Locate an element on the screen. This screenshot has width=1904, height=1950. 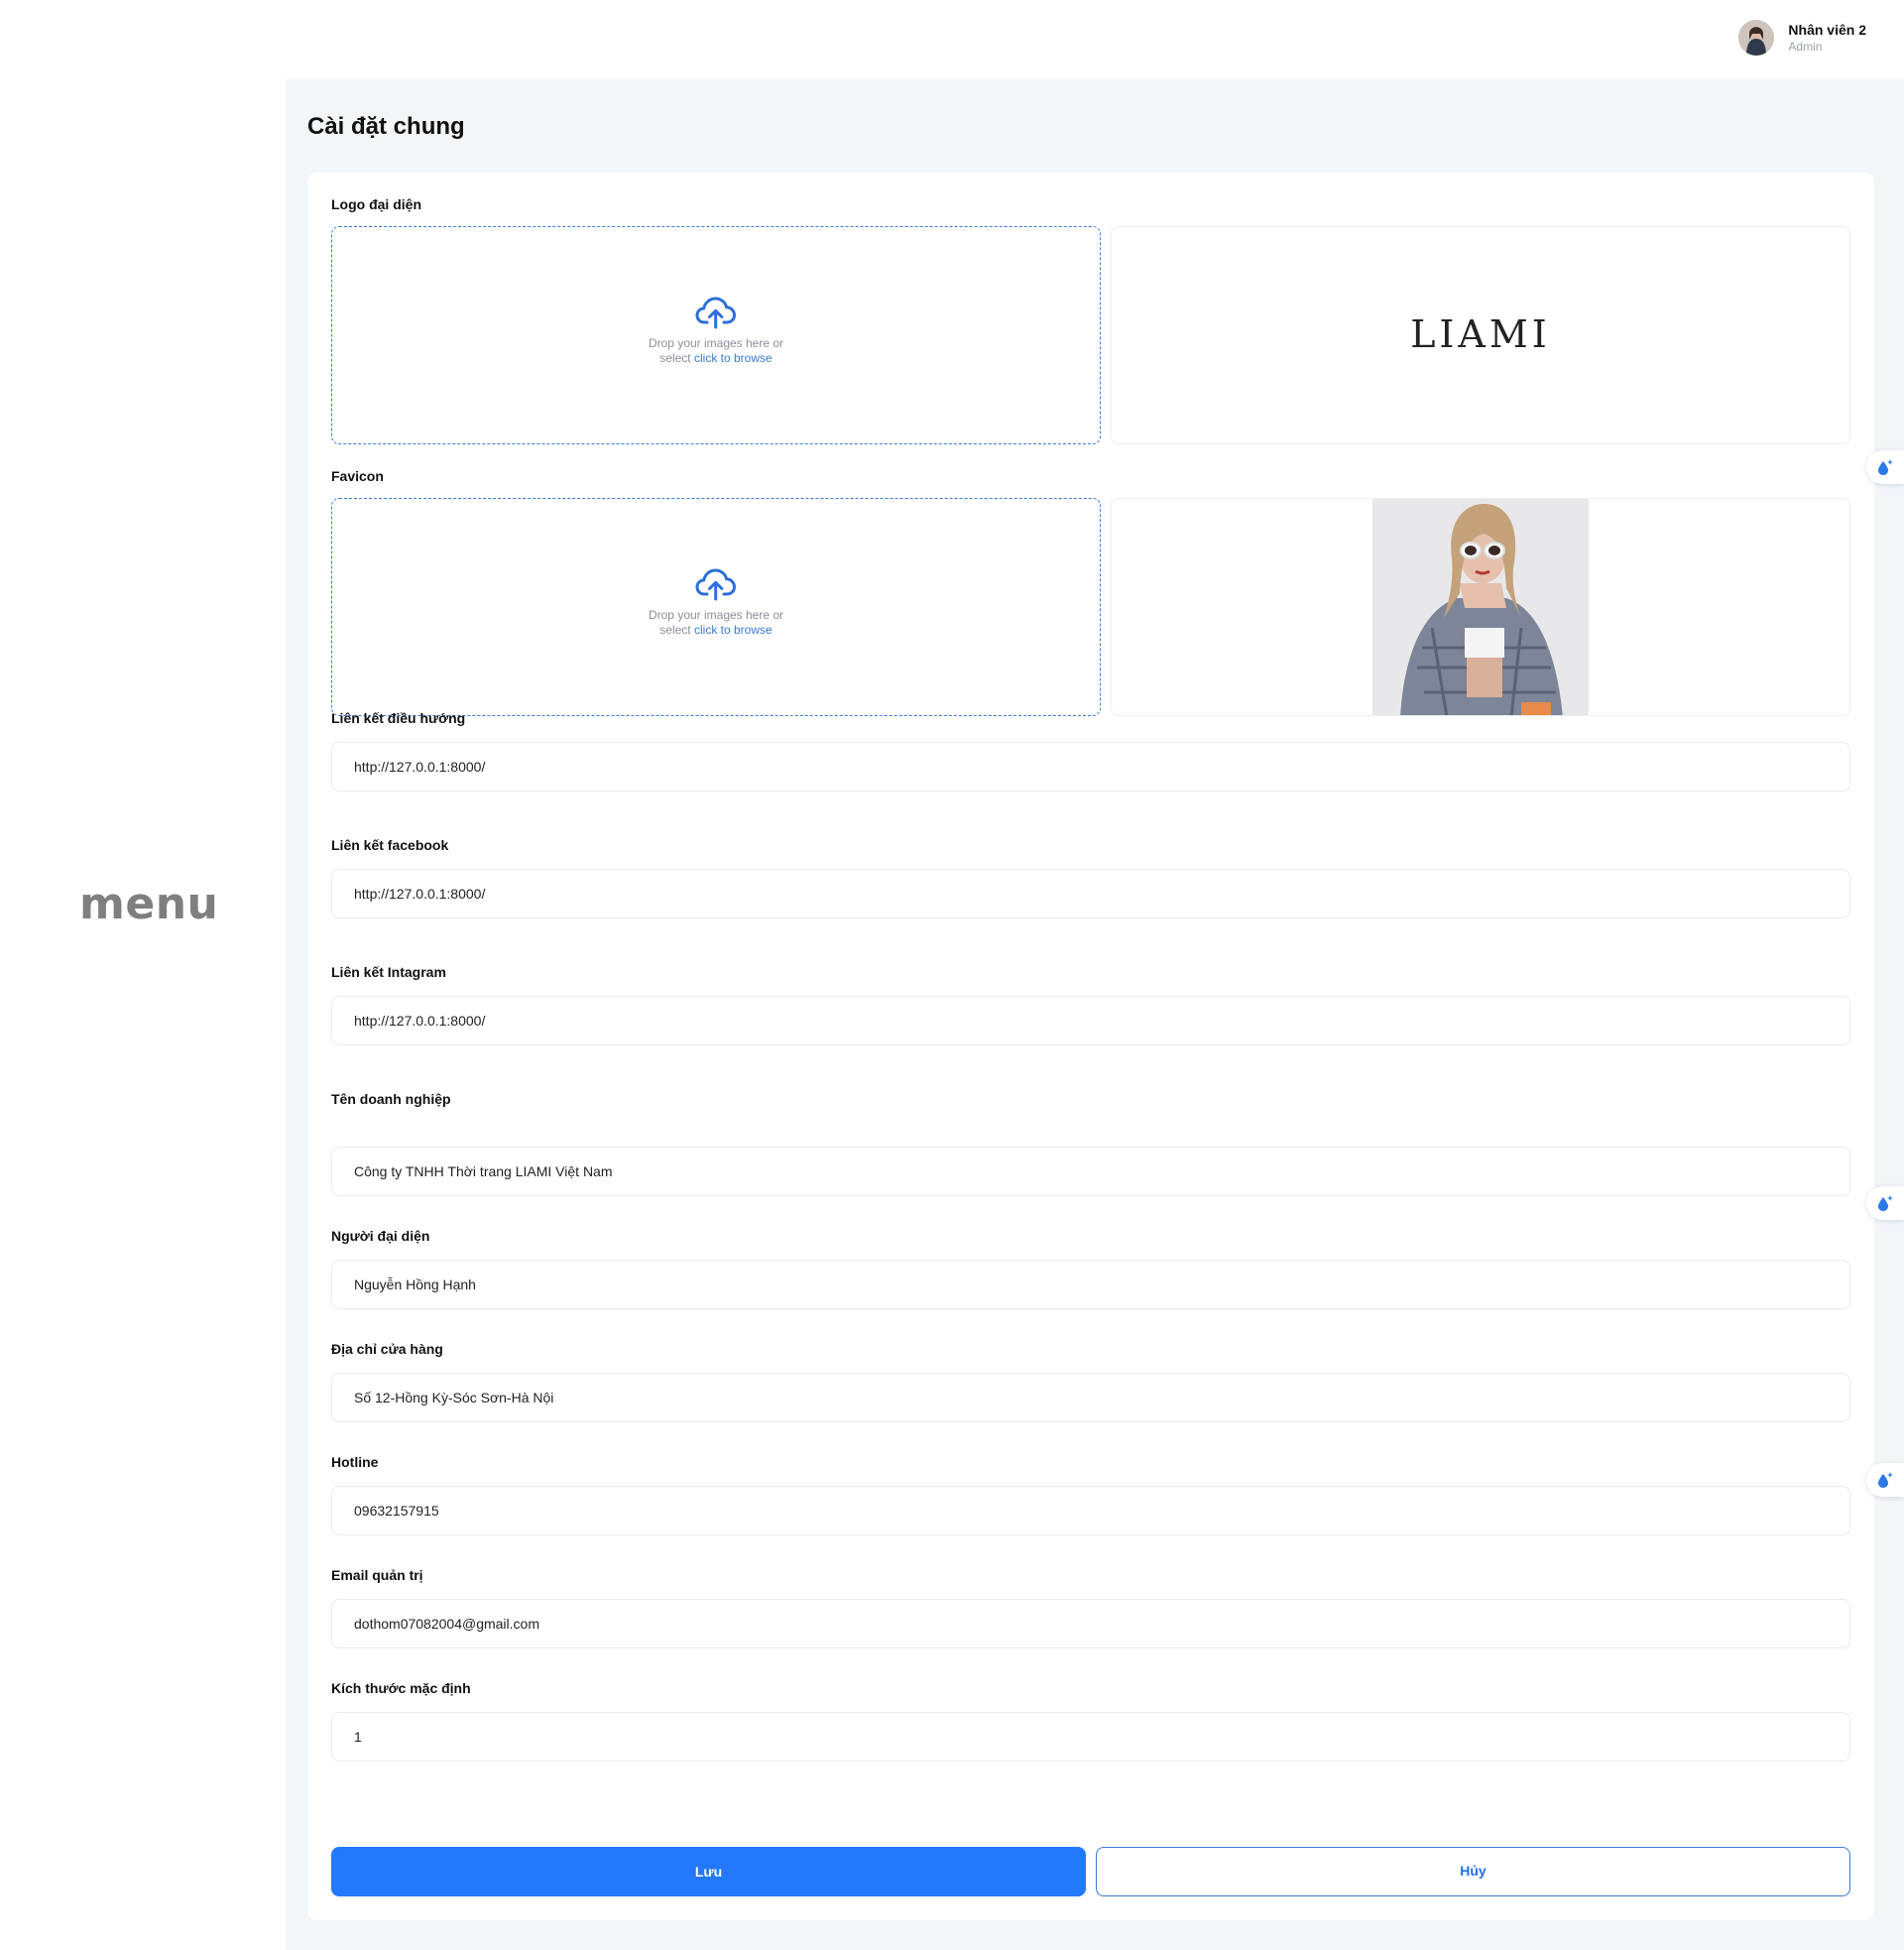
cancel-button: Hủy is located at coordinates (1473, 1872).